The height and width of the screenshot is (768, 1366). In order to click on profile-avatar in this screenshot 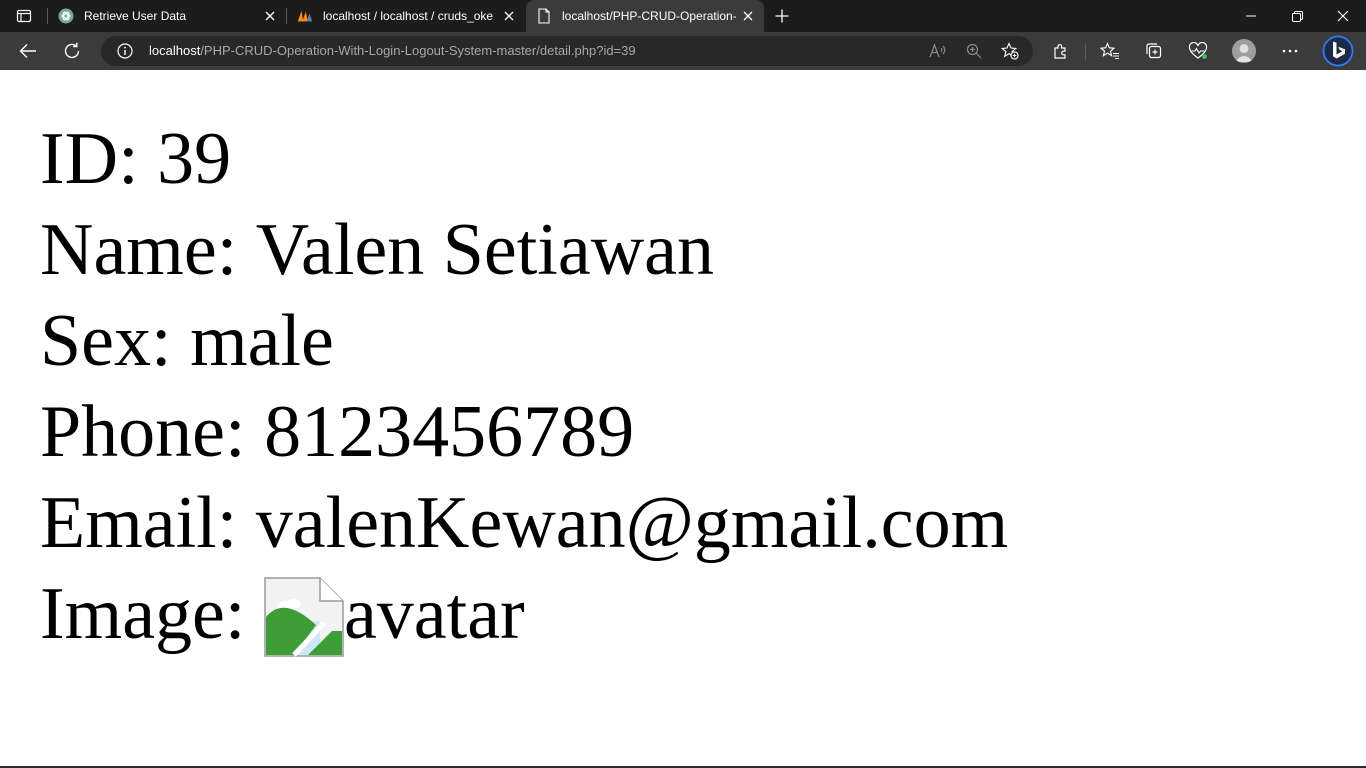, I will do `click(1244, 51)`.